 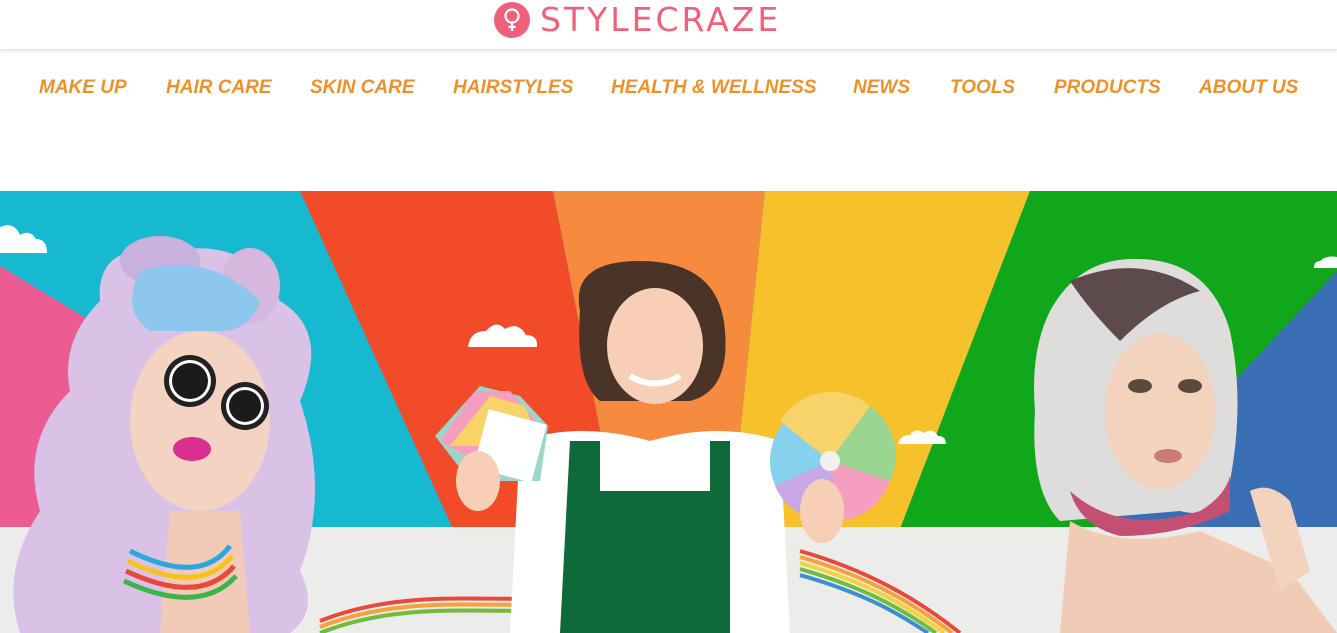 What do you see at coordinates (982, 88) in the screenshot?
I see `nav-item-tools: TOOLS` at bounding box center [982, 88].